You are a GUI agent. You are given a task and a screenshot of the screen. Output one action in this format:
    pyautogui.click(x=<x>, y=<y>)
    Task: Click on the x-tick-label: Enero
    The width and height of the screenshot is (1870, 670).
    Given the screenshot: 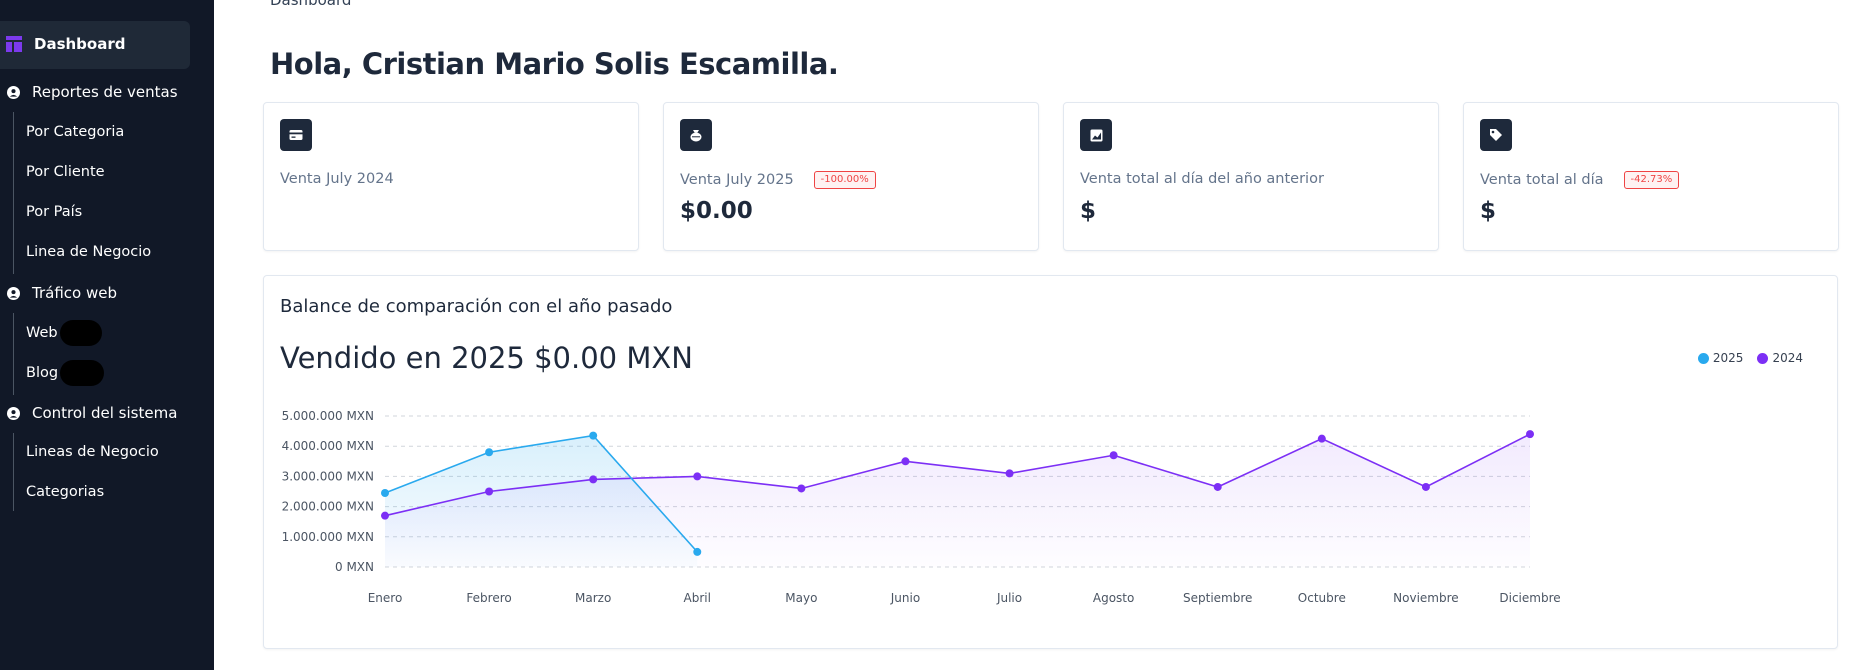 What is the action you would take?
    pyautogui.click(x=385, y=598)
    